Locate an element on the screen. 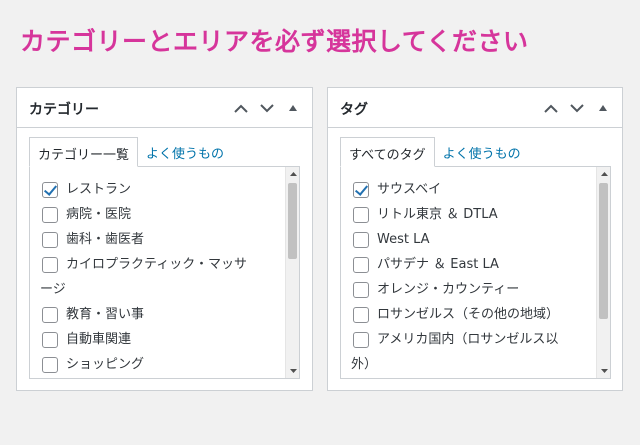 The height and width of the screenshot is (445, 640). list-item: パサデナ ＆ East LA is located at coordinates (474, 264).